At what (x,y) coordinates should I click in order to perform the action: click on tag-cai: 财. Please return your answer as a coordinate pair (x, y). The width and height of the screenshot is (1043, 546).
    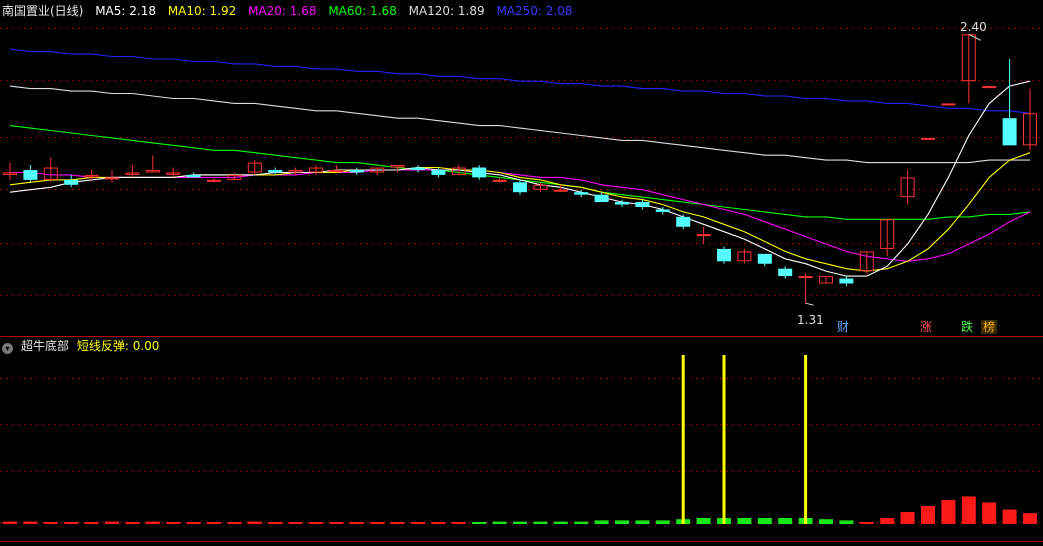
    Looking at the image, I should click on (843, 327).